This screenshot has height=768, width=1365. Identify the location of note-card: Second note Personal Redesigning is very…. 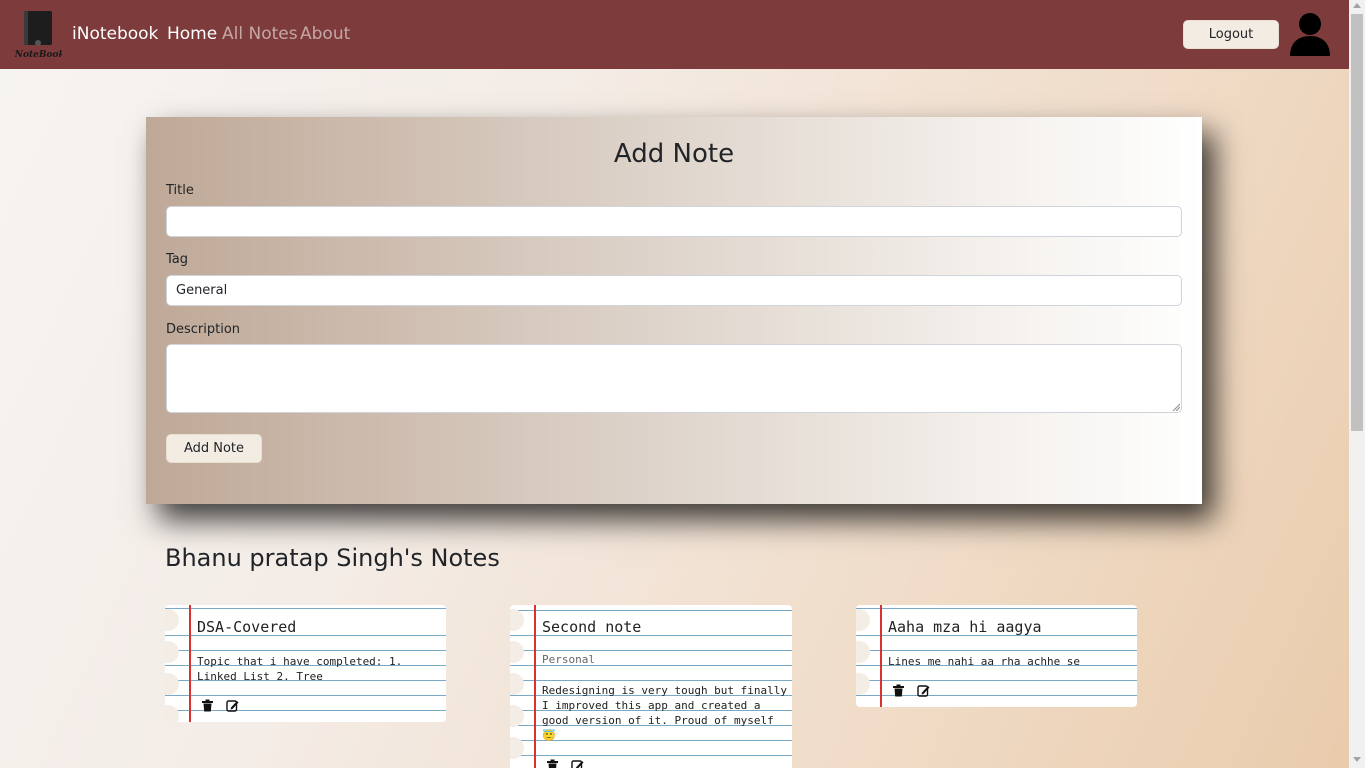
(651, 686).